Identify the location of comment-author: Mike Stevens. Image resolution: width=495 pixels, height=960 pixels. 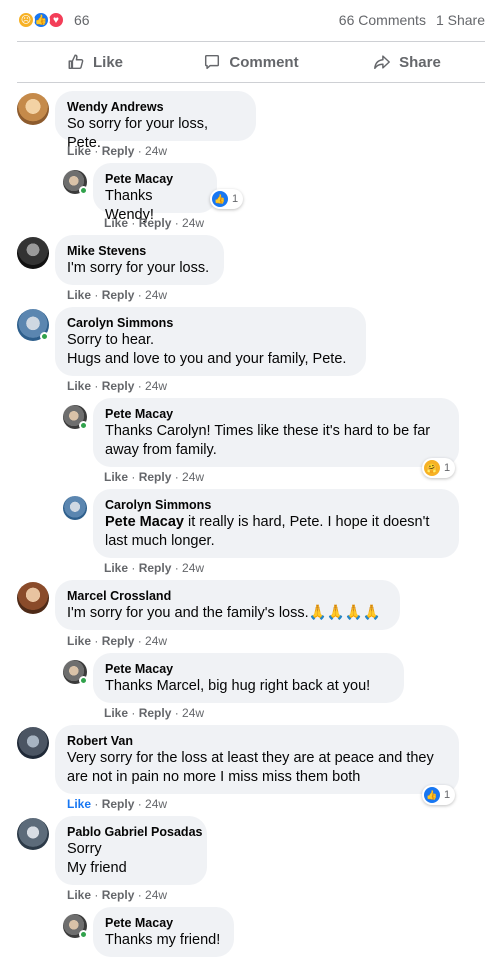
(139, 251).